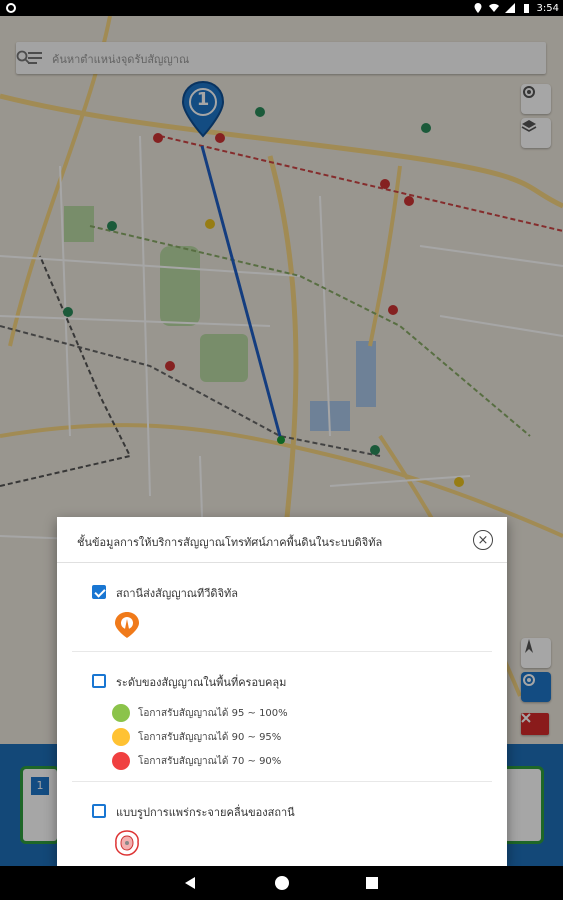 The width and height of the screenshot is (563, 900). Describe the element at coordinates (526, 8) in the screenshot. I see `battery-icon` at that location.